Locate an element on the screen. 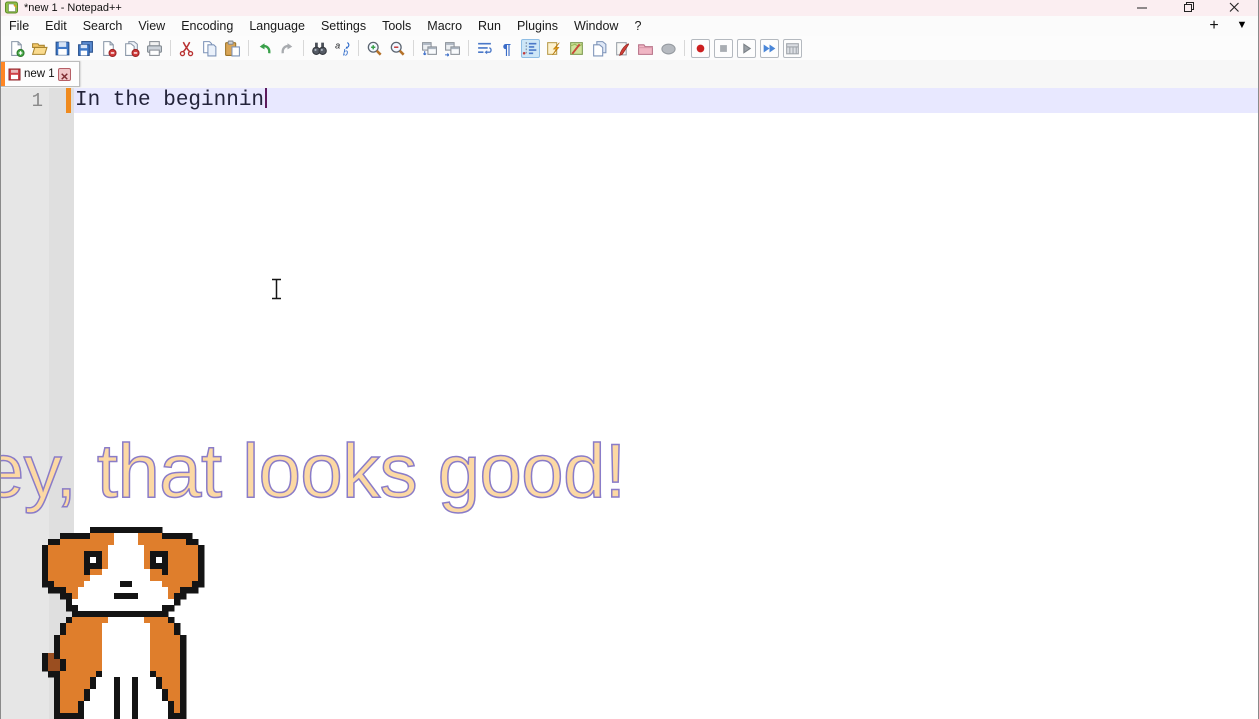 The height and width of the screenshot is (719, 1259). sync-scroll-horizontal-icon is located at coordinates (452, 49).